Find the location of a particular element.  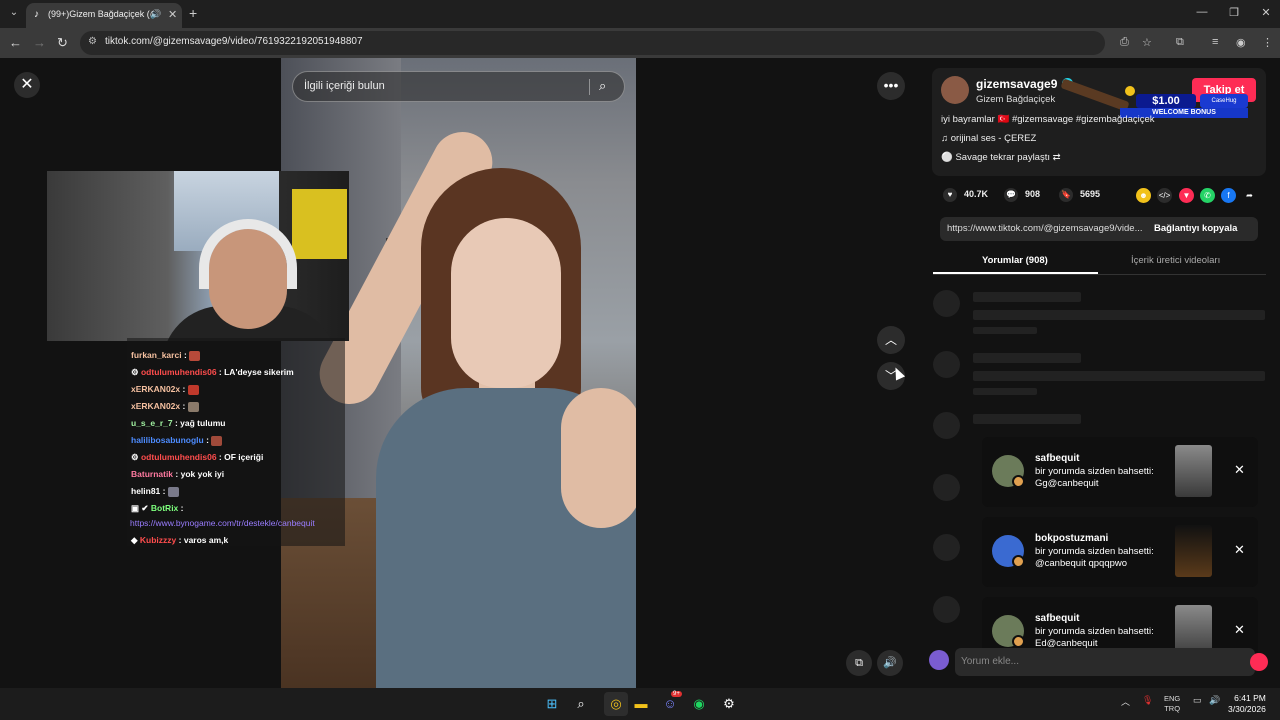

comment-count: 908 is located at coordinates (1033, 194).